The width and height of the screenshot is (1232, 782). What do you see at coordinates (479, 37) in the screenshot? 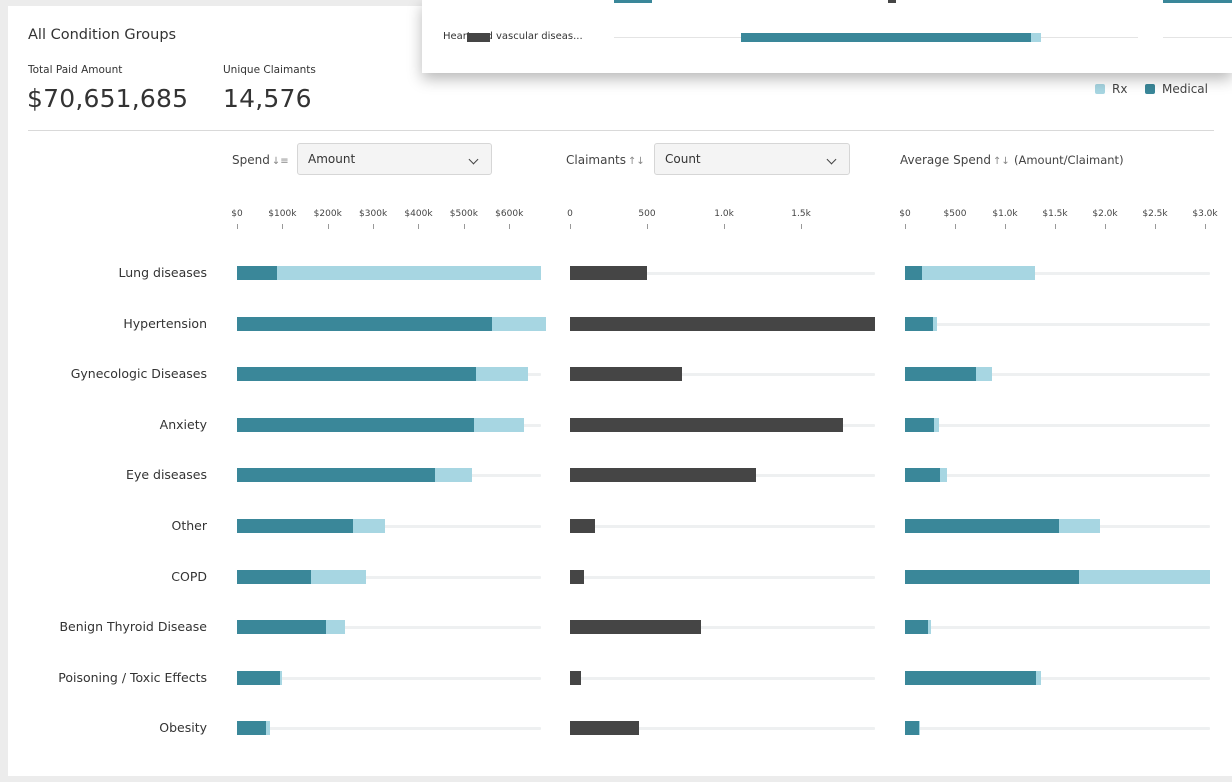
I see `overlay-bar-claimants` at bounding box center [479, 37].